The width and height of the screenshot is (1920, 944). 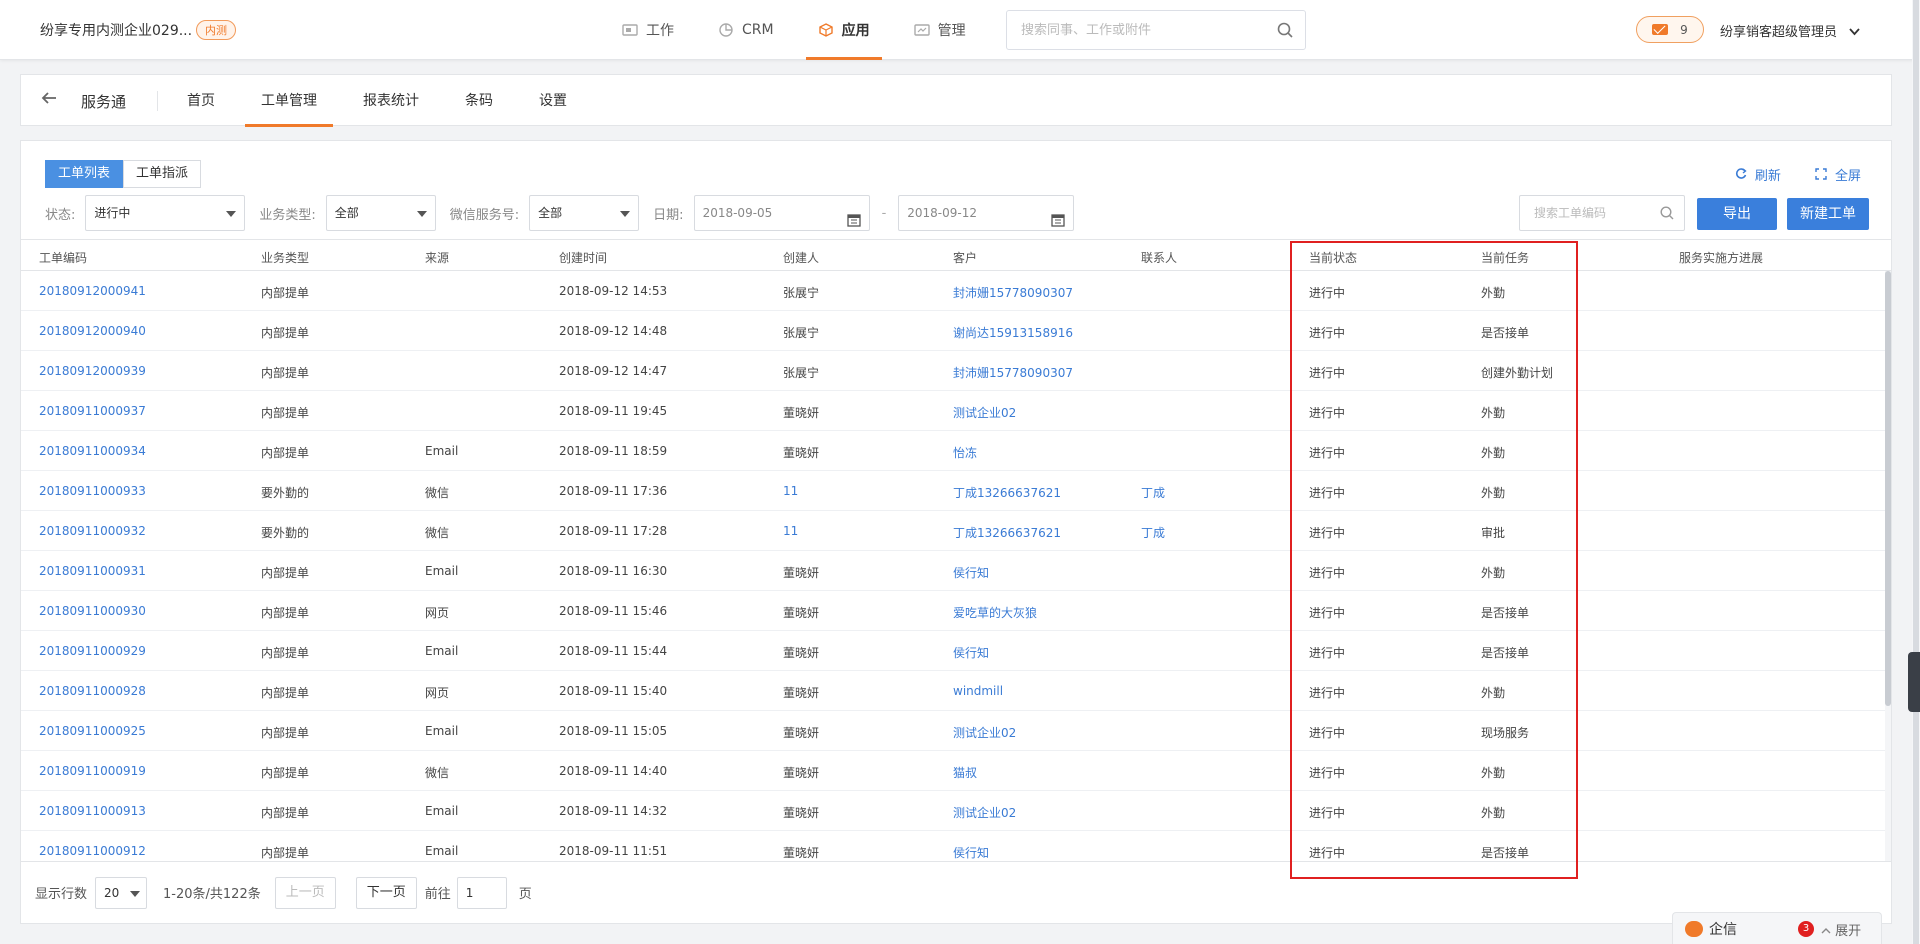 I want to click on col-source: 来源, so click(x=437, y=257).